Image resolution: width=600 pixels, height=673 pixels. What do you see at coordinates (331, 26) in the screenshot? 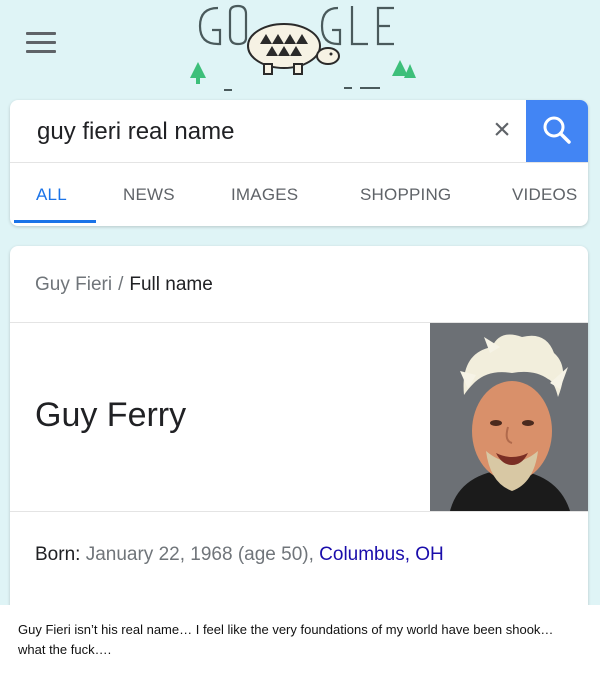
I see `doodle-letter-g2` at bounding box center [331, 26].